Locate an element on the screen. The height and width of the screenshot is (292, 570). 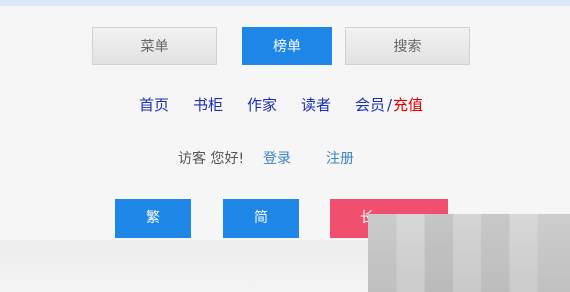
register-link-wrap: 注册 is located at coordinates (340, 159).